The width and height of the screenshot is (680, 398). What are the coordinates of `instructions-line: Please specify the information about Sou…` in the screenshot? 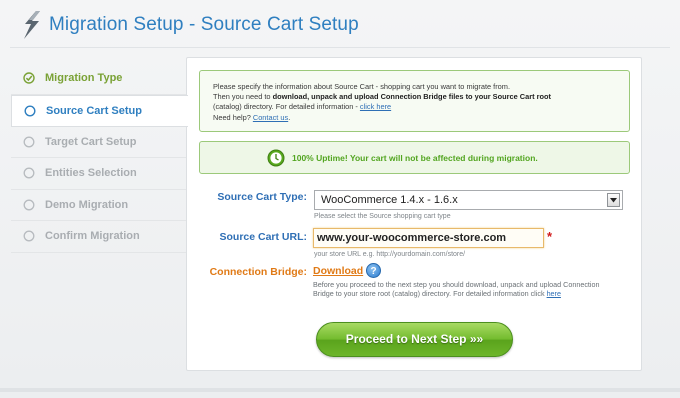 It's located at (362, 86).